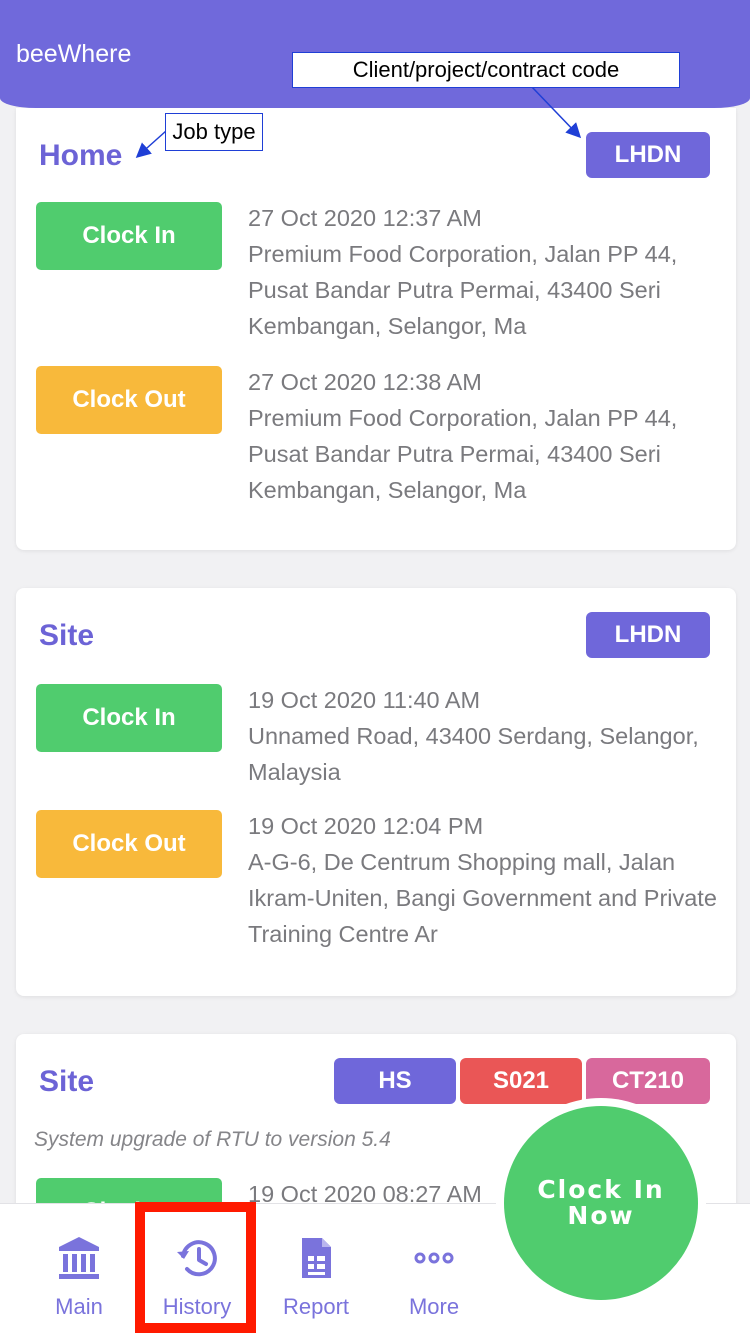 The image size is (750, 1334). I want to click on nav-report: Report, so click(316, 1277).